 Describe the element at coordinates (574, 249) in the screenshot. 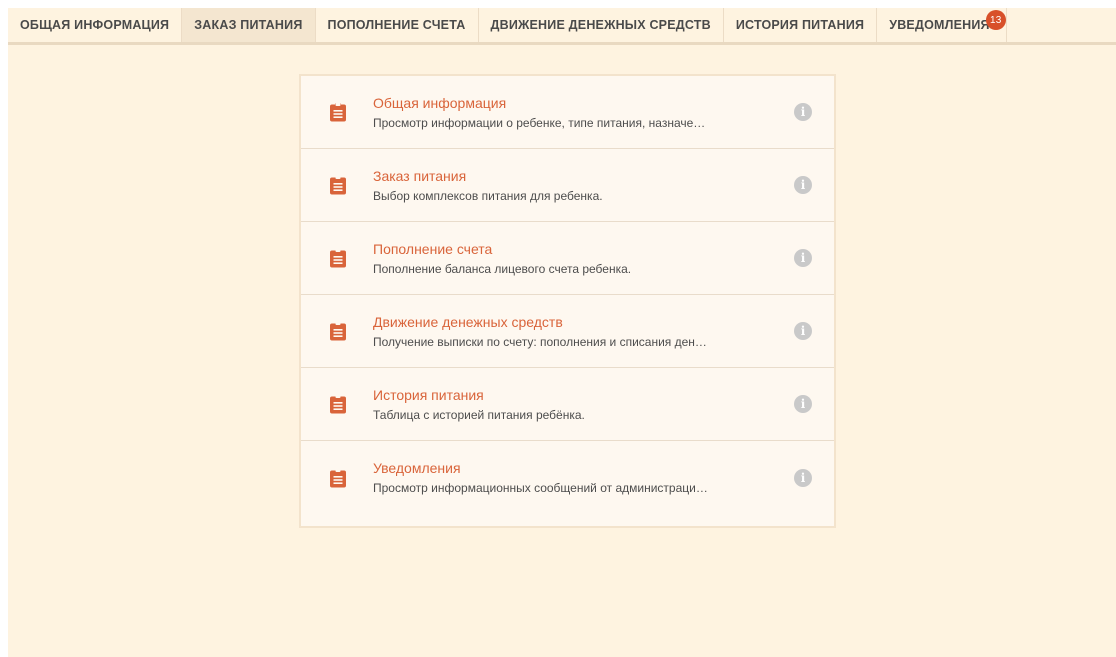

I see `menu-item-title: Пополнение счета` at that location.